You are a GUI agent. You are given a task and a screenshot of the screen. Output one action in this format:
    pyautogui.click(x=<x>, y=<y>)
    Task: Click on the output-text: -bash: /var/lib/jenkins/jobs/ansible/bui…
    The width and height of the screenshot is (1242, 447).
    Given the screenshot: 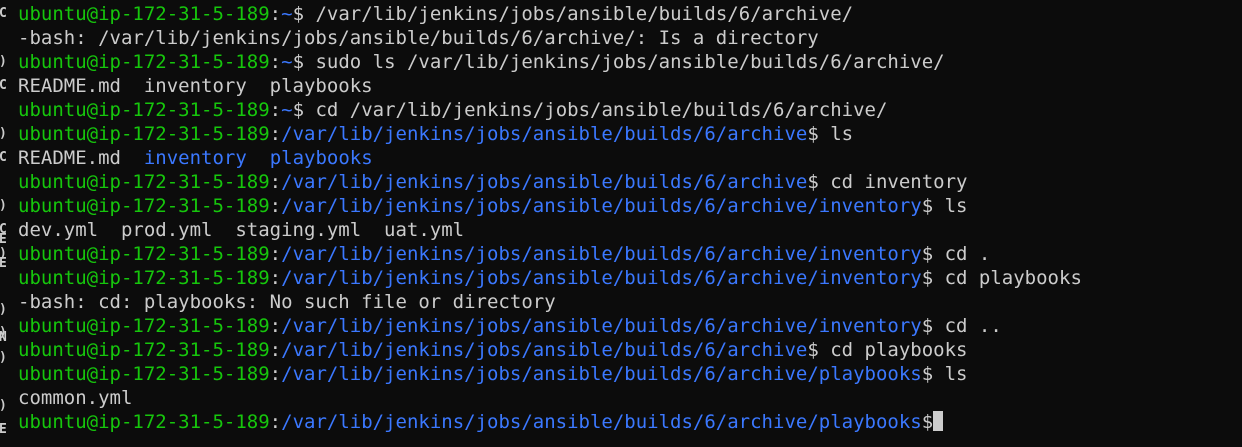 What is the action you would take?
    pyautogui.click(x=418, y=38)
    